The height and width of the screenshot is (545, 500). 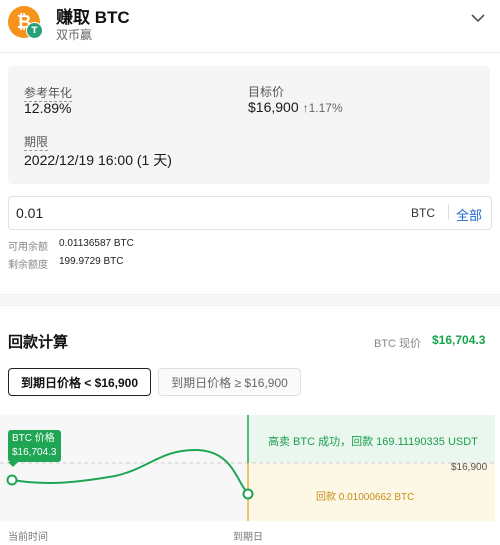 What do you see at coordinates (248, 537) in the screenshot?
I see `x-axis-end-label: 到期日` at bounding box center [248, 537].